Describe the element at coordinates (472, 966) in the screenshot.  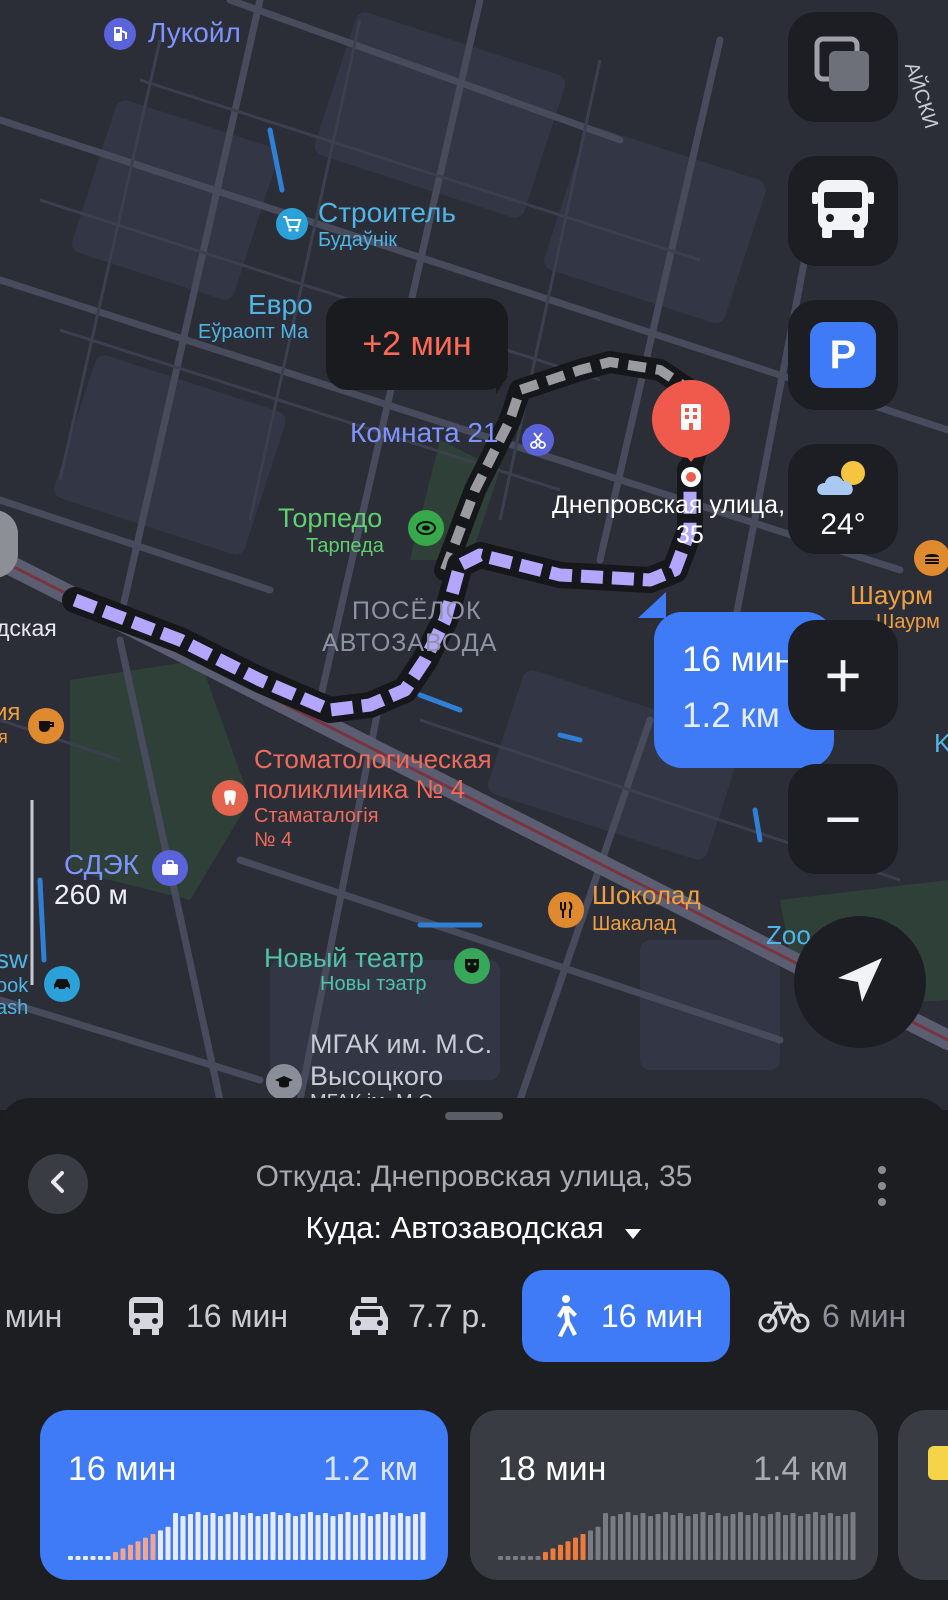
I see `theatre-masks-icon` at that location.